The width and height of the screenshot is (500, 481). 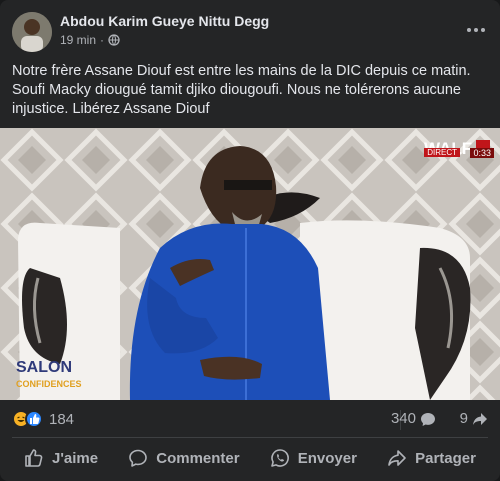 What do you see at coordinates (164, 21) in the screenshot?
I see `author-name: Abdou Karim Gueye Nittu Degg` at bounding box center [164, 21].